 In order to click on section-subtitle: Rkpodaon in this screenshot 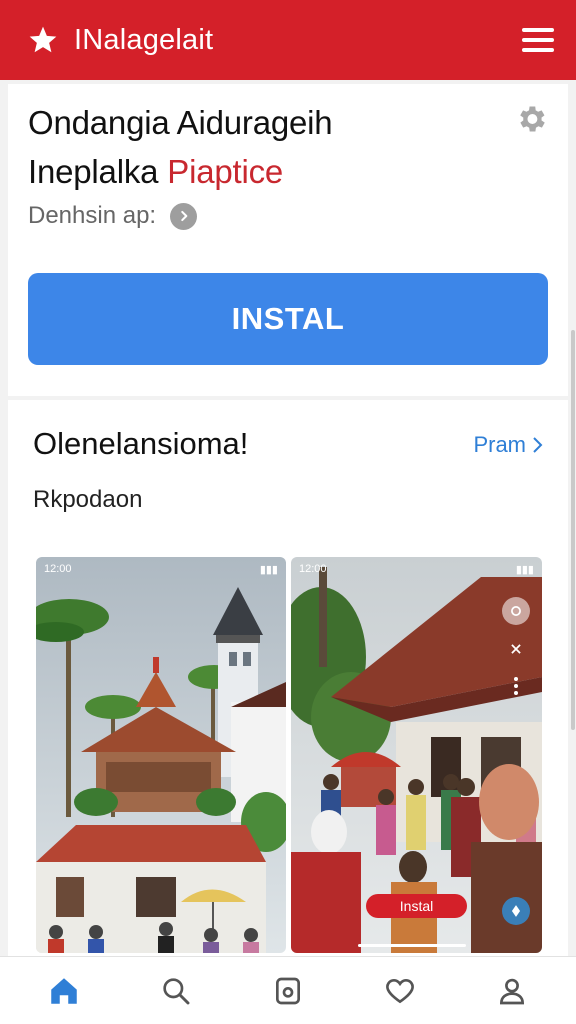, I will do `click(88, 499)`.